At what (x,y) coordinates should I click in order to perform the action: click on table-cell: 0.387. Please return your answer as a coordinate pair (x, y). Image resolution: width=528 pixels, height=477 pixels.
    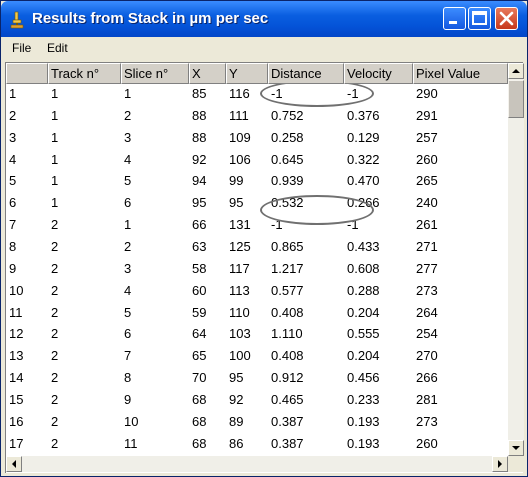
    Looking at the image, I should click on (287, 443).